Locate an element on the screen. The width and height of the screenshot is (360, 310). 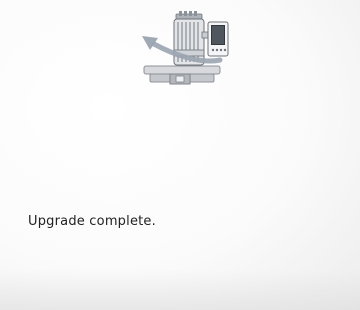
status-message: Upgrade complete. is located at coordinates (92, 221).